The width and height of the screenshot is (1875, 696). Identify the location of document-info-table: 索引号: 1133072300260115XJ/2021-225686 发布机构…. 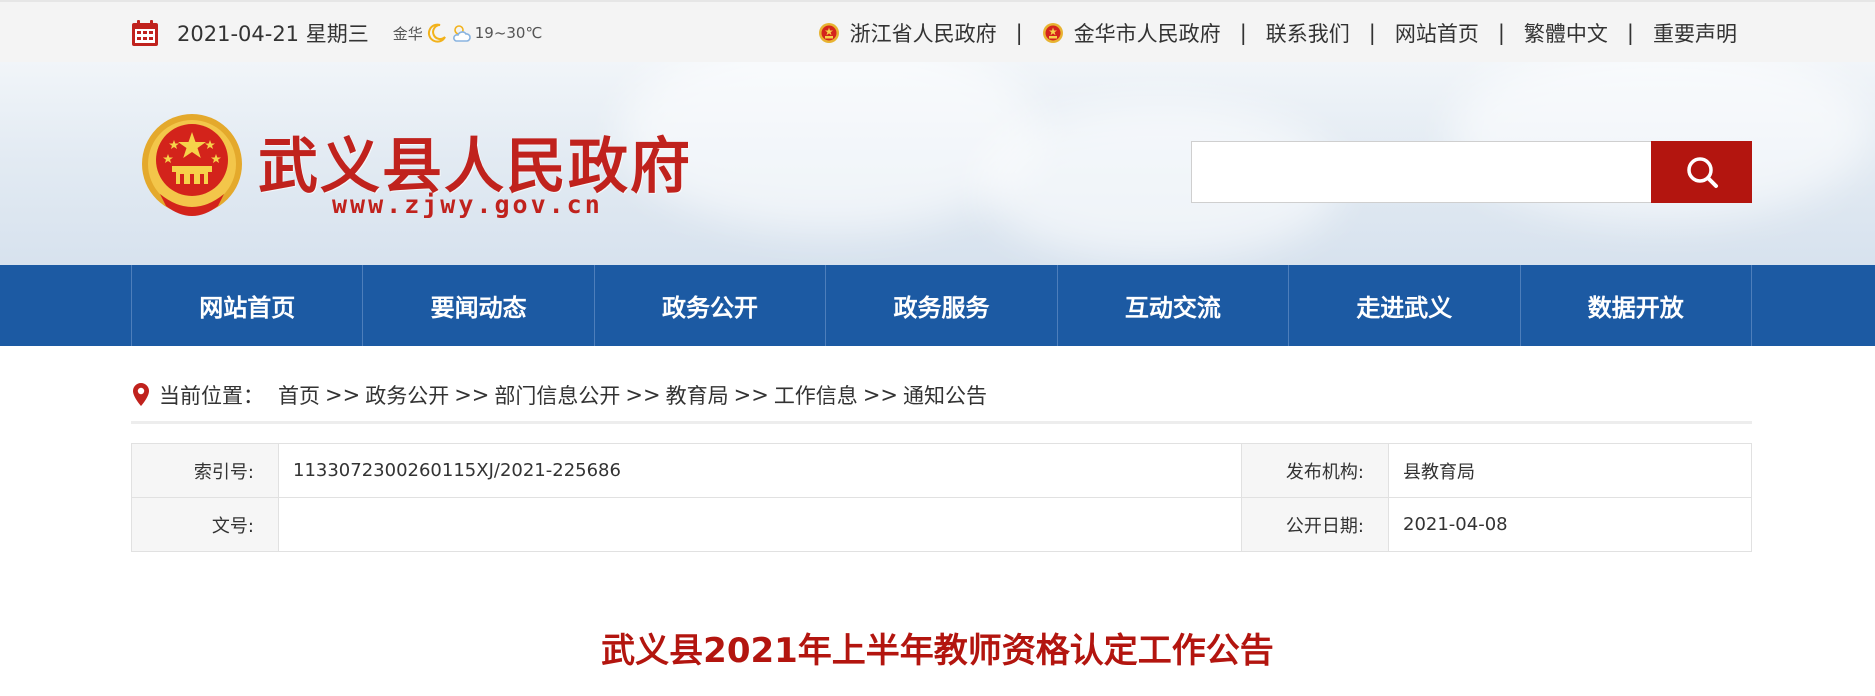
(941, 497).